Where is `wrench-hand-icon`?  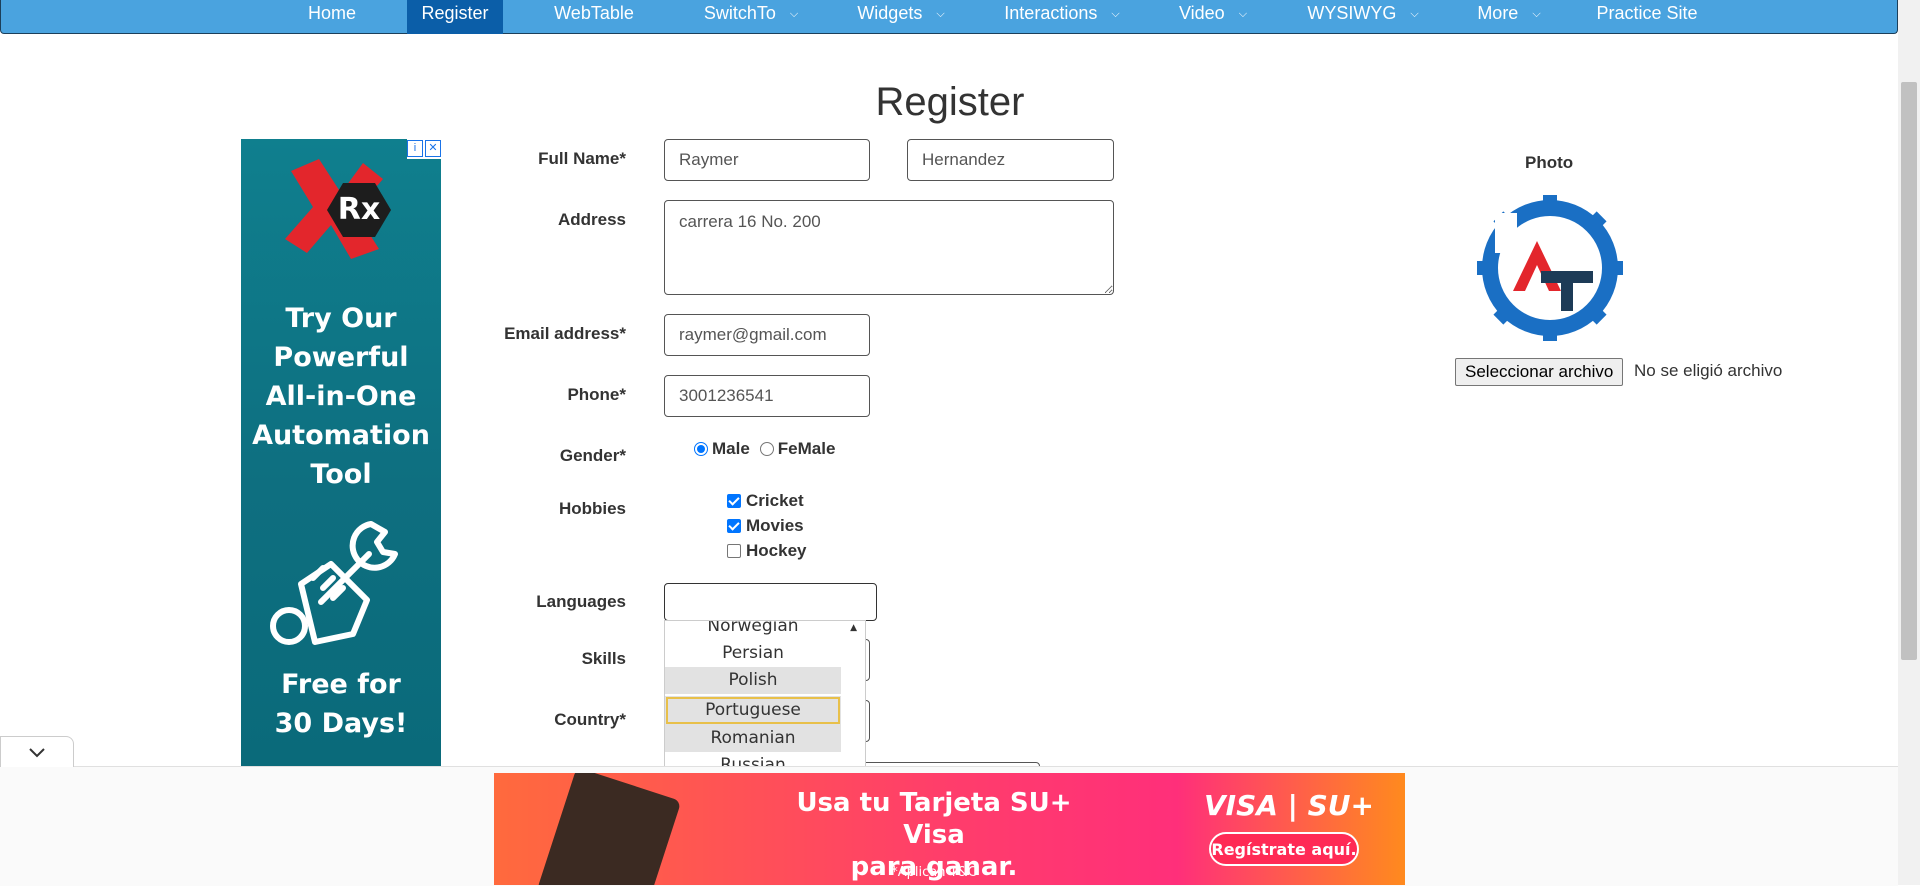
wrench-hand-icon is located at coordinates (334, 583).